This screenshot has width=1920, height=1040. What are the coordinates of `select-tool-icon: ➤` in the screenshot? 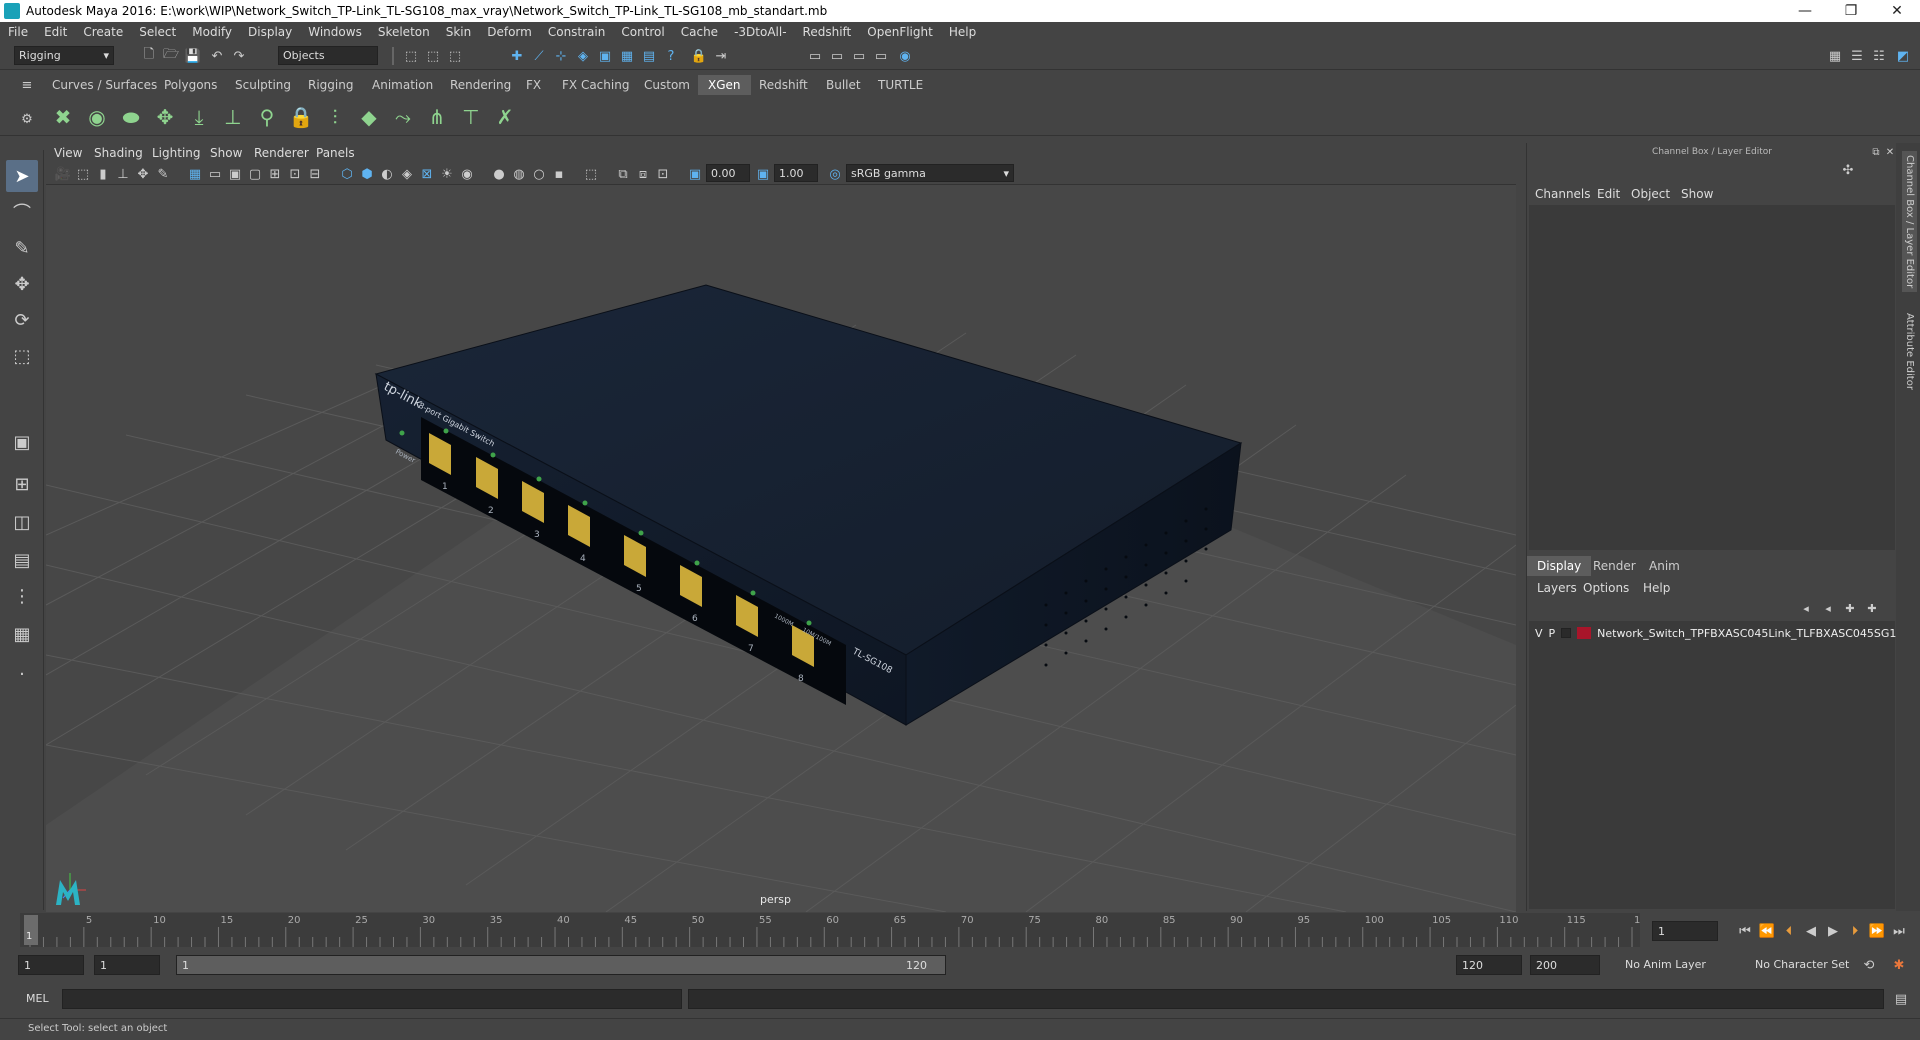 It's located at (22, 176).